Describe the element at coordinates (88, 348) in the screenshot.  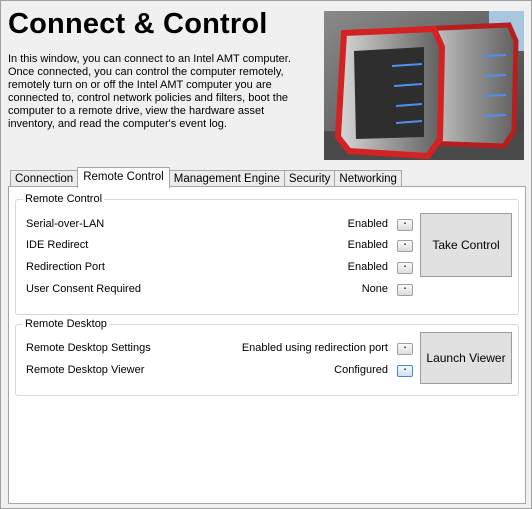
I see `remote-desktop-settings-label: Remote Desktop Settings` at that location.